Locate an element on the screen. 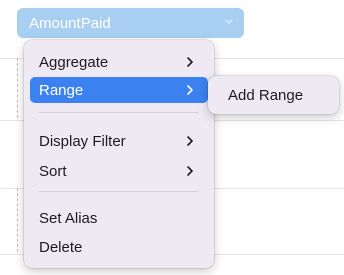 The height and width of the screenshot is (275, 344). menu-item-range: Range is located at coordinates (119, 90).